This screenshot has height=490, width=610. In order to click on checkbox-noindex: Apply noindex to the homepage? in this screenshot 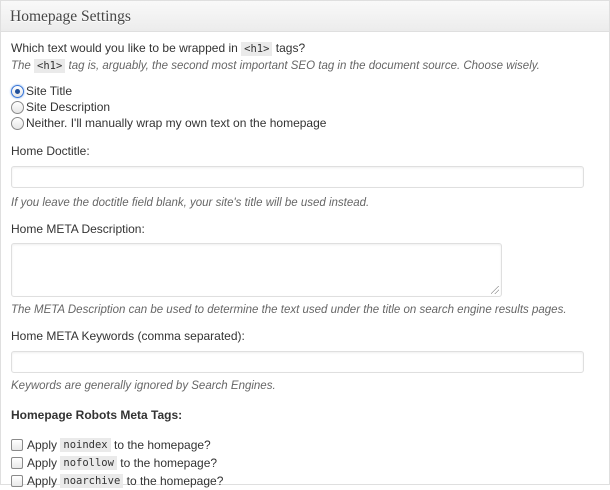, I will do `click(305, 445)`.